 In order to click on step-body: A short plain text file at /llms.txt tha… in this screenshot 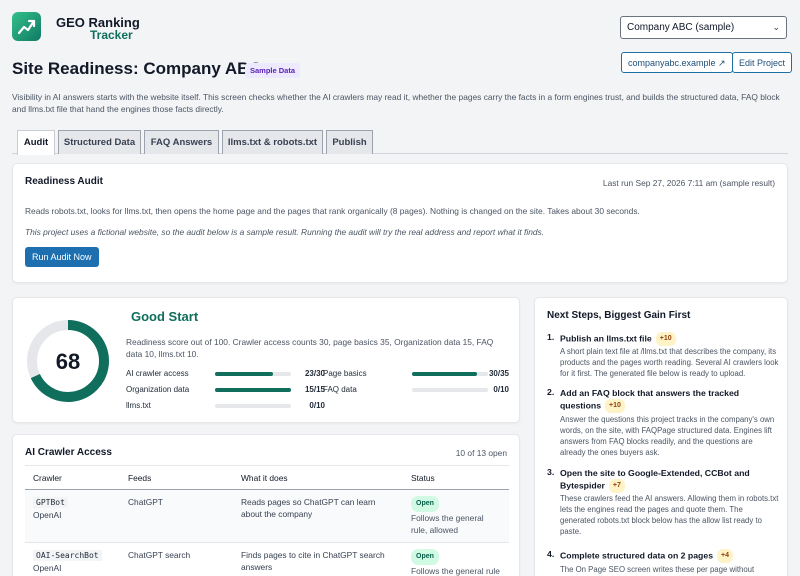, I will do `click(669, 362)`.